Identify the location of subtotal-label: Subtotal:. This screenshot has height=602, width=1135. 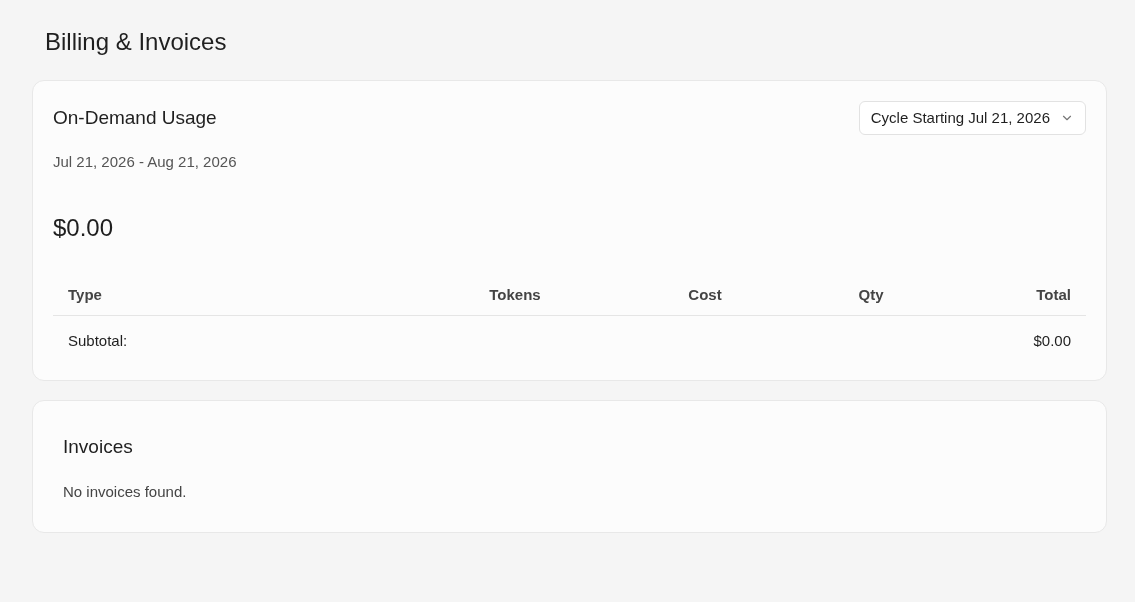
(98, 341).